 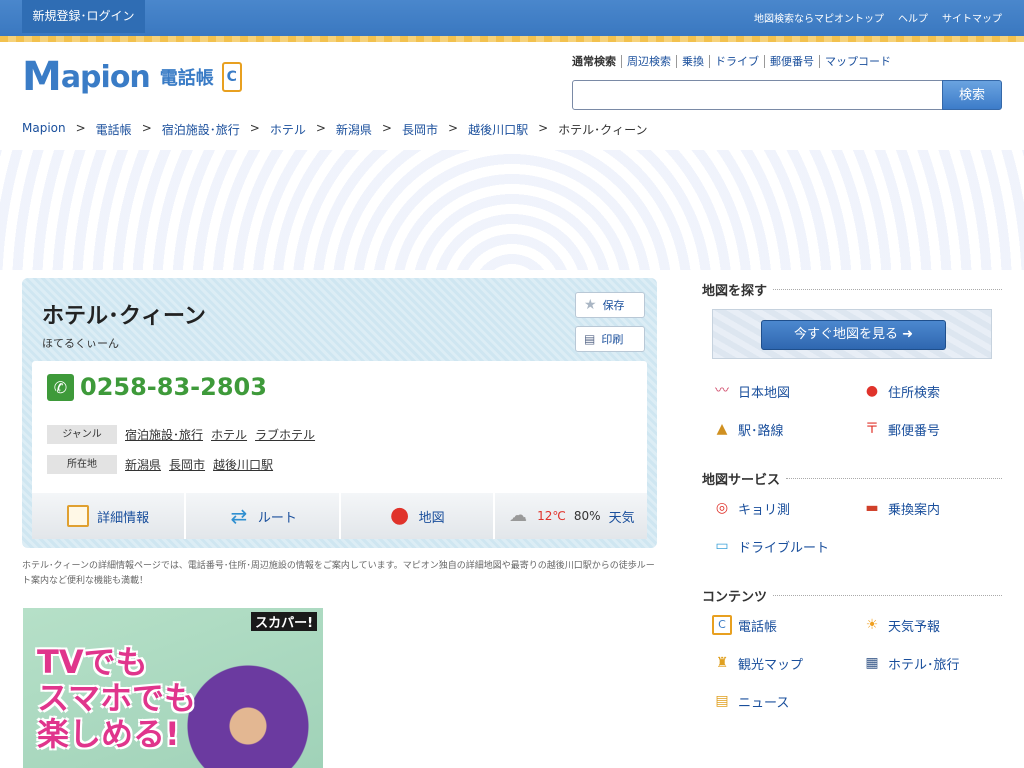 What do you see at coordinates (972, 17) in the screenshot?
I see `top-link-sitemap: サイトマップ` at bounding box center [972, 17].